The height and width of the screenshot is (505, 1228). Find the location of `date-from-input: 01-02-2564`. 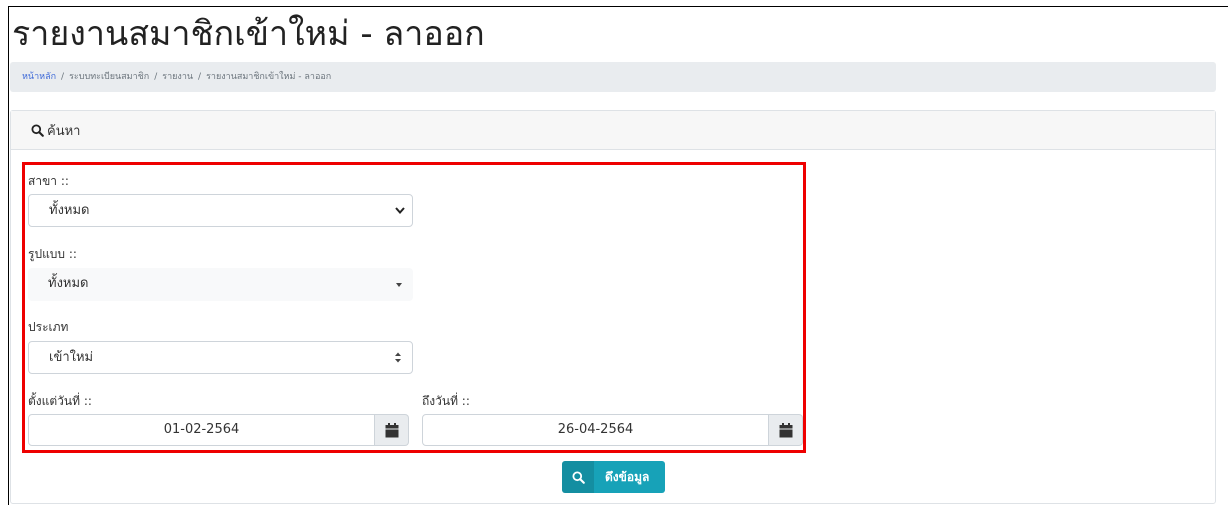

date-from-input: 01-02-2564 is located at coordinates (201, 430).